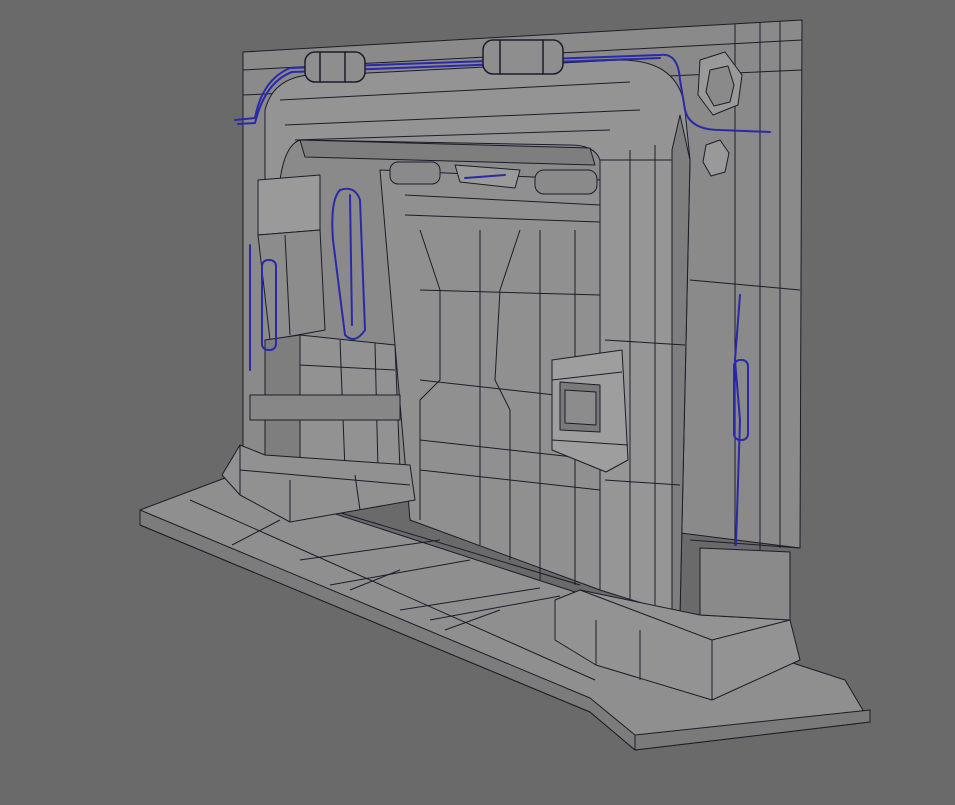 The image size is (955, 805). Describe the element at coordinates (523, 57) in the screenshot. I see `pipe-coupling-right` at that location.